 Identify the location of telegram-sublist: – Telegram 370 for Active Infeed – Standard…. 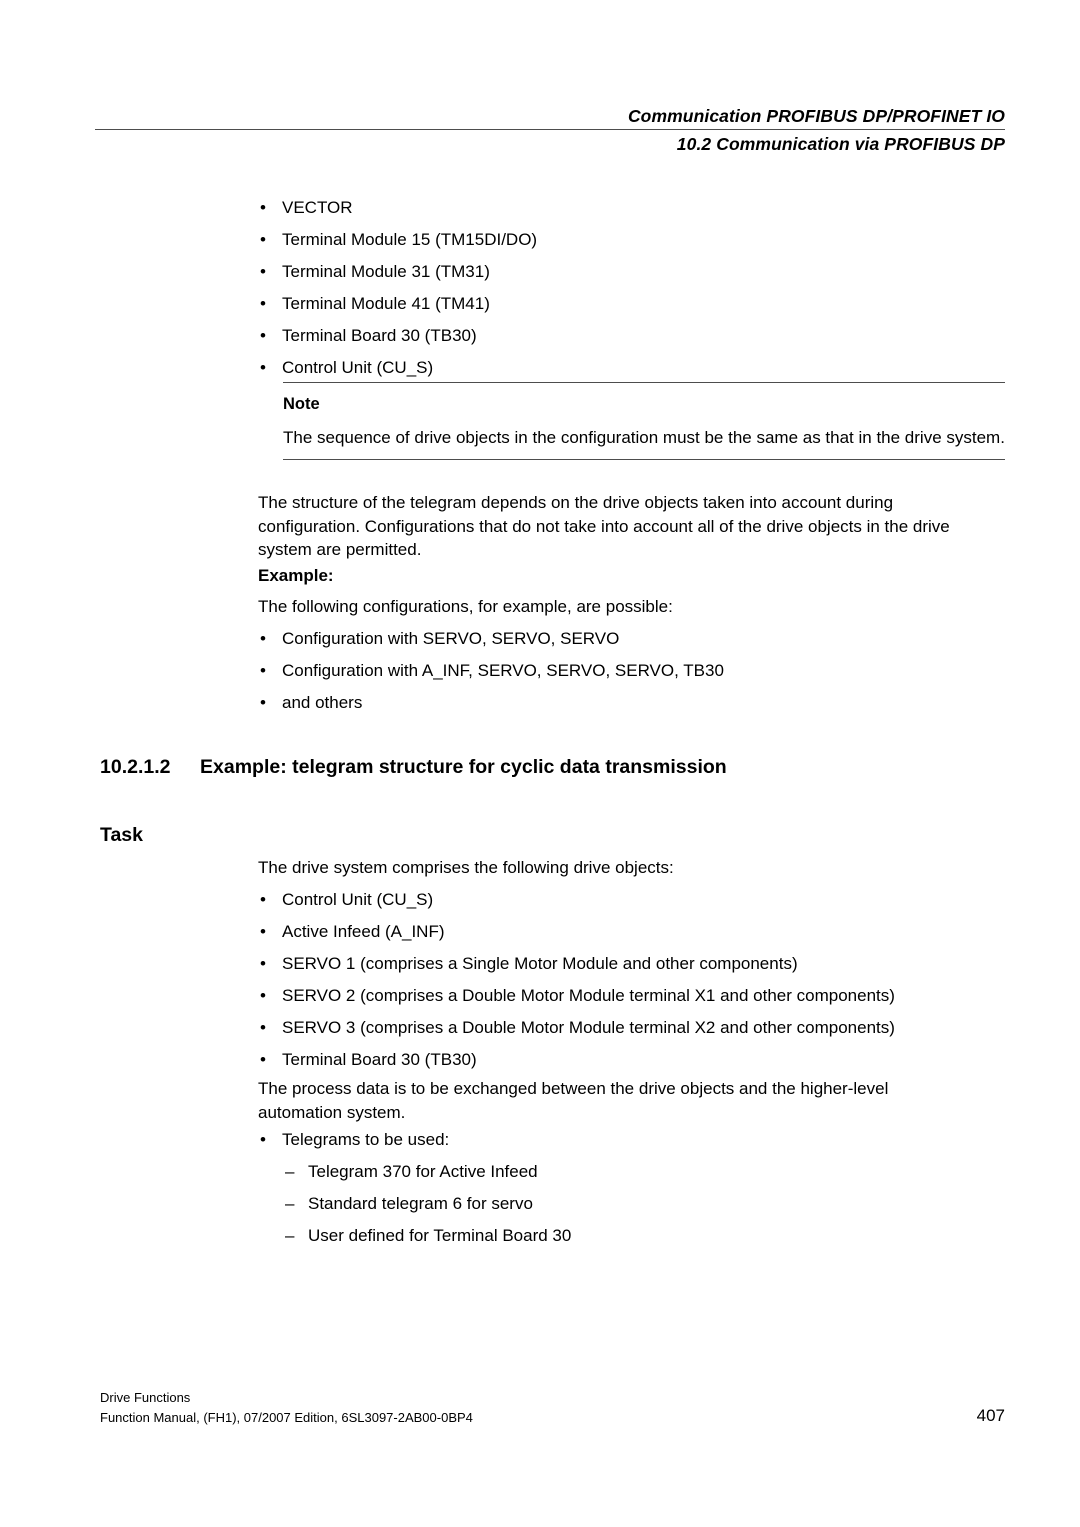
(635, 1208).